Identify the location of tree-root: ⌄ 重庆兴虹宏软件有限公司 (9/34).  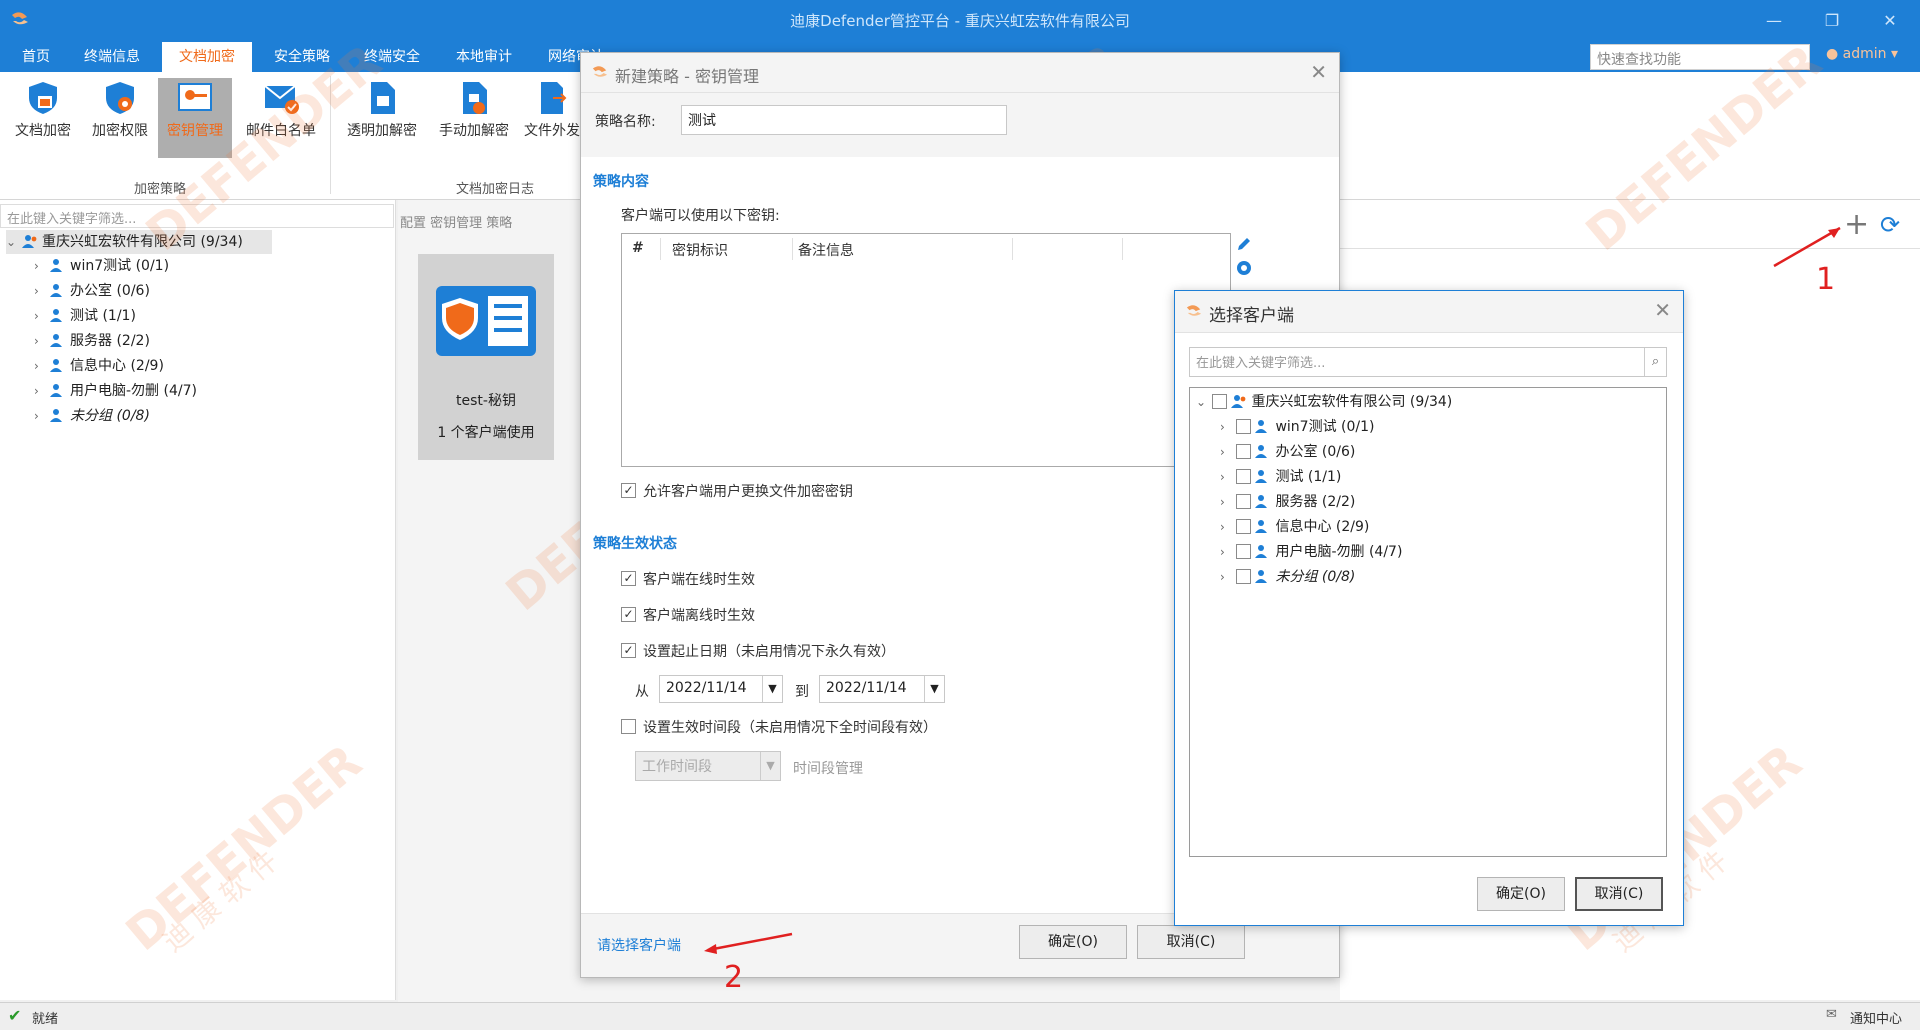
(139, 242).